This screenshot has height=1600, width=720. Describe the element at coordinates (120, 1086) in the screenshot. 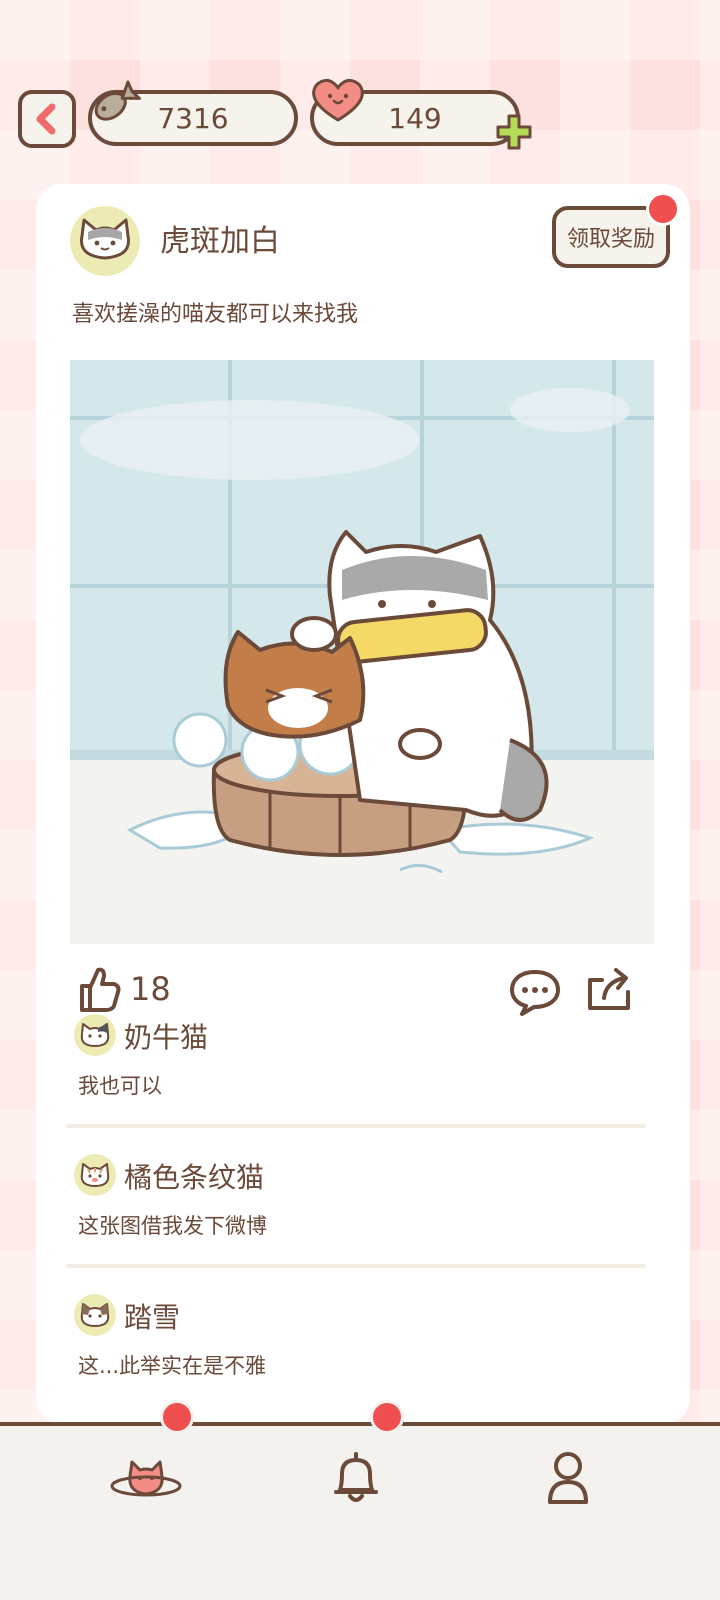

I see `comment-text: 我也可以` at that location.